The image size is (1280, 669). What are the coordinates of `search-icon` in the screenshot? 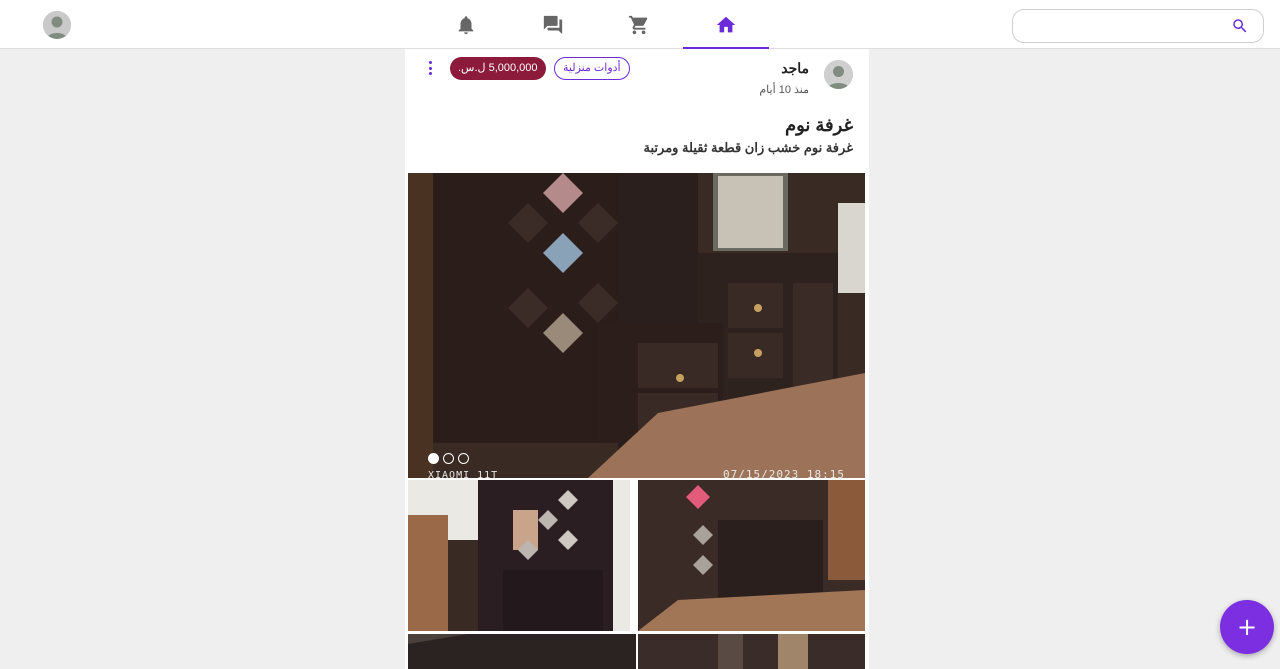 It's located at (1240, 26).